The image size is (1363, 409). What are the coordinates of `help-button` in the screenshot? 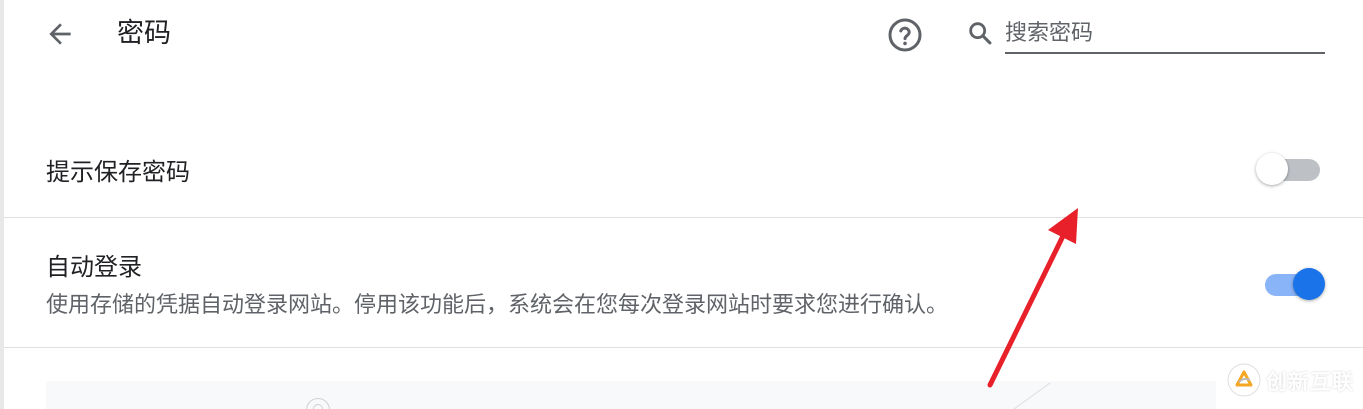 It's located at (905, 35).